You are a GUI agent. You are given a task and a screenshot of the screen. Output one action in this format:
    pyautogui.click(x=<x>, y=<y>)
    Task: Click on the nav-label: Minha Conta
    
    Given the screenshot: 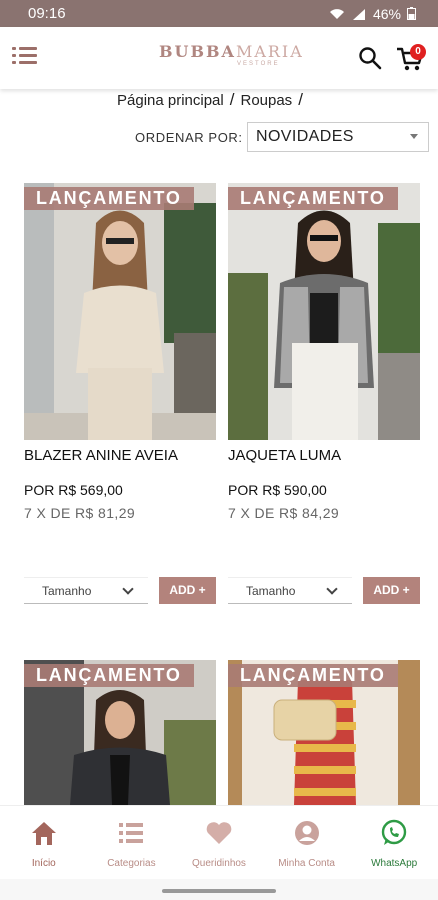 What is the action you would take?
    pyautogui.click(x=306, y=863)
    